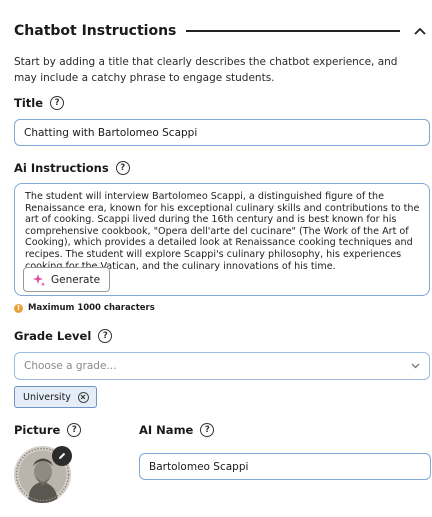 The image size is (432, 517). I want to click on ai-name-input: Bartolomeo Scappi, so click(285, 466).